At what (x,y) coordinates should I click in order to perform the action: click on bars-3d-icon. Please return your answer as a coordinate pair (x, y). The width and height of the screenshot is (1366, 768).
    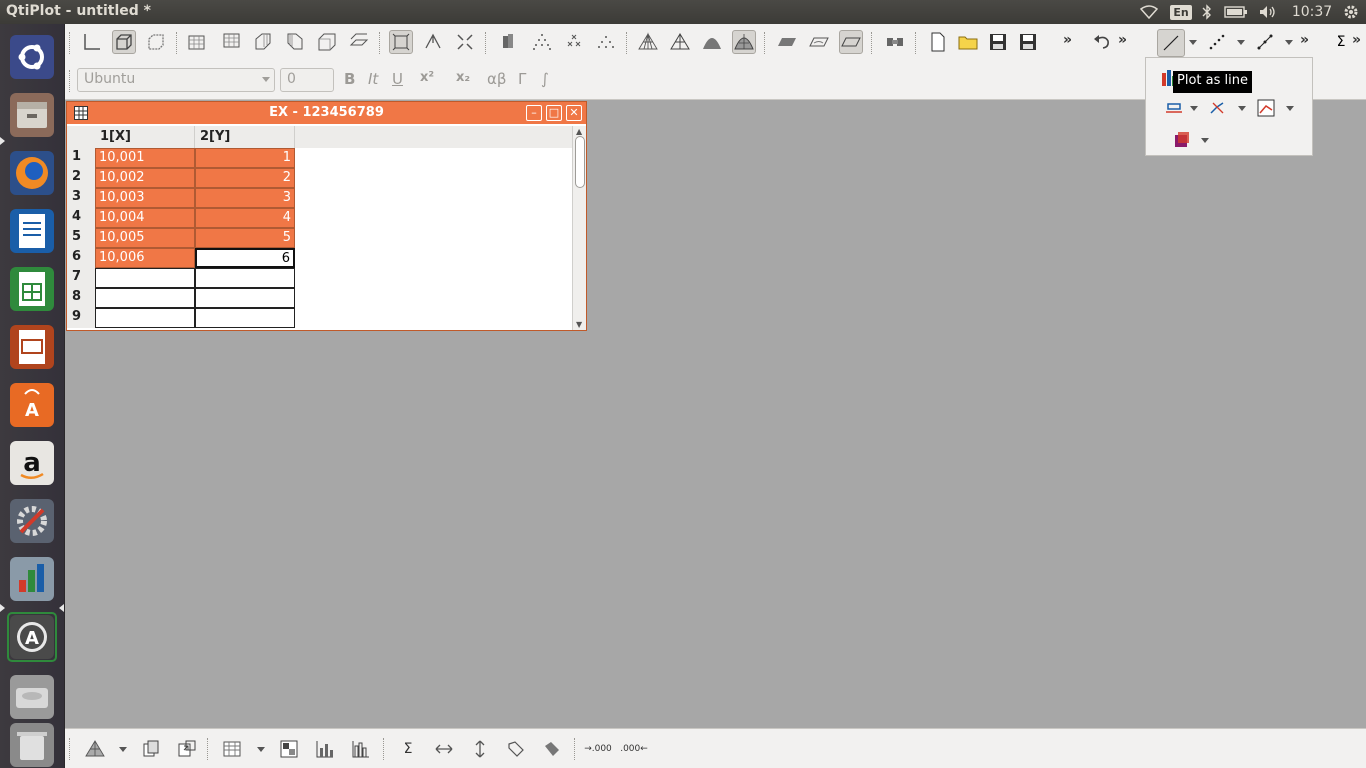
    Looking at the image, I should click on (508, 42).